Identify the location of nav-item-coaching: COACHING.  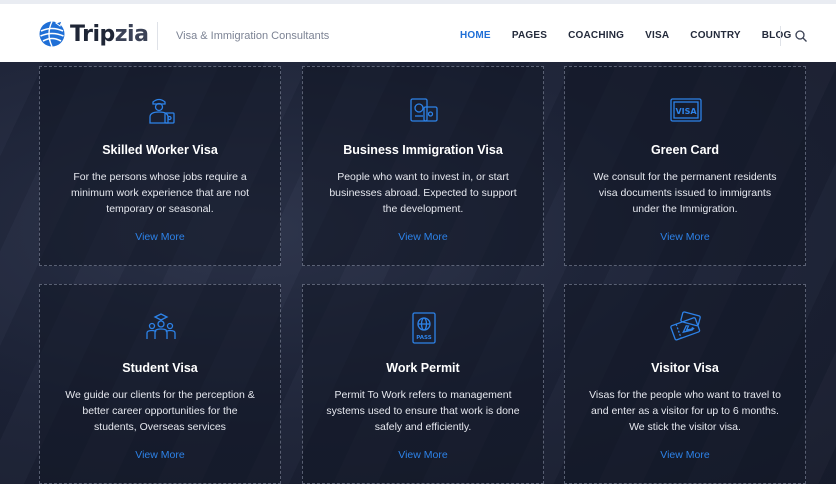
(596, 35).